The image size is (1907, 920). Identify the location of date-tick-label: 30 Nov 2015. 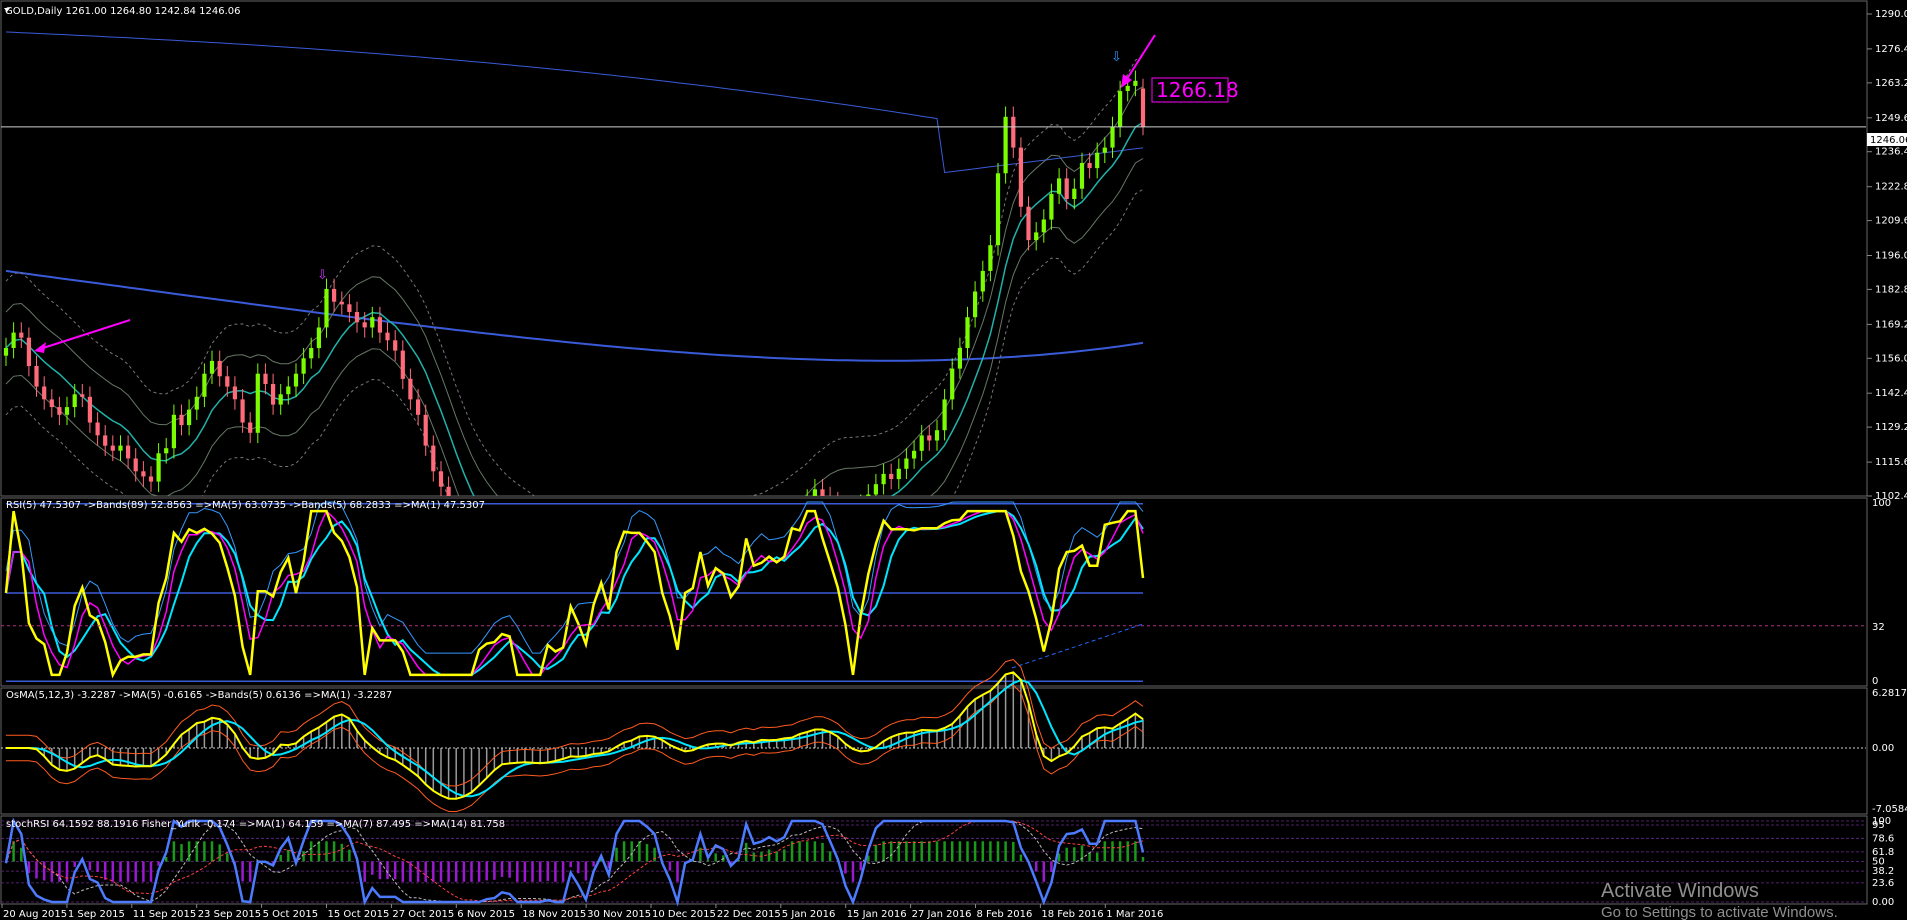
(619, 914).